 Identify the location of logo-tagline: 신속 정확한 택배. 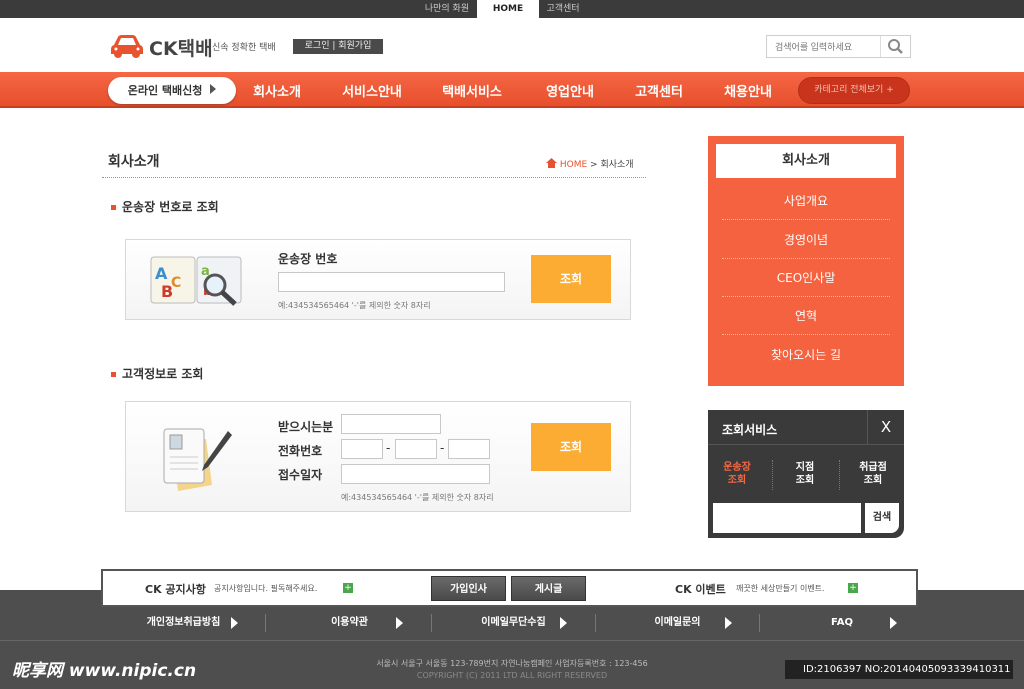
(244, 48).